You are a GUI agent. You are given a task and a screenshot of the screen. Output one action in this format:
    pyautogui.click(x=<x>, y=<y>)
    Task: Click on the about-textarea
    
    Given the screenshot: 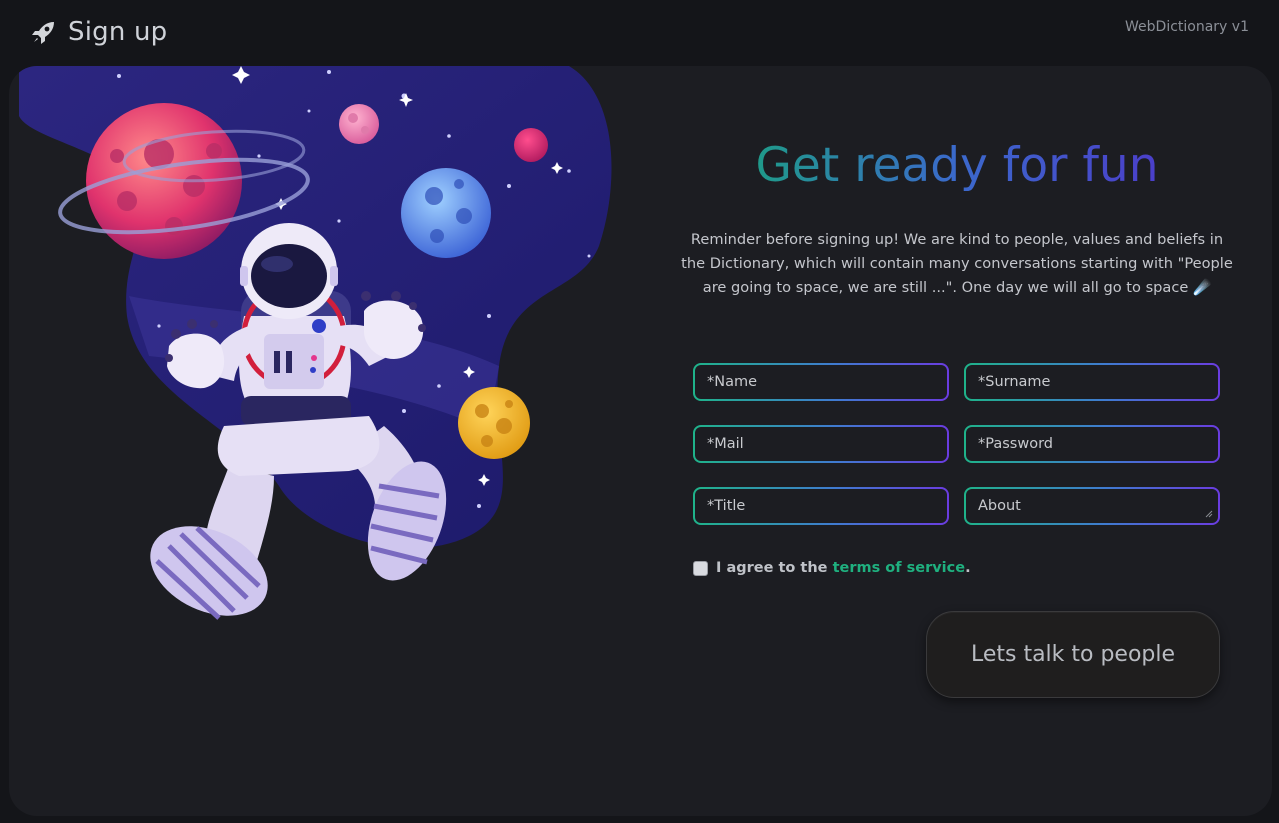 What is the action you would take?
    pyautogui.click(x=1098, y=506)
    